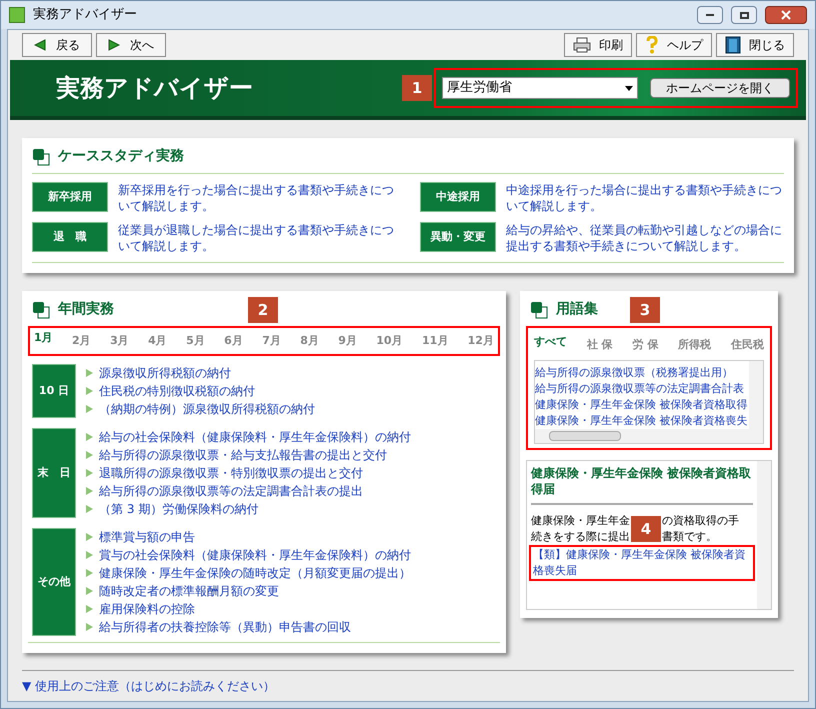 The height and width of the screenshot is (709, 816). I want to click on task-link: 給与所得者の扶養控除等（異動）申告書の回収, so click(225, 627).